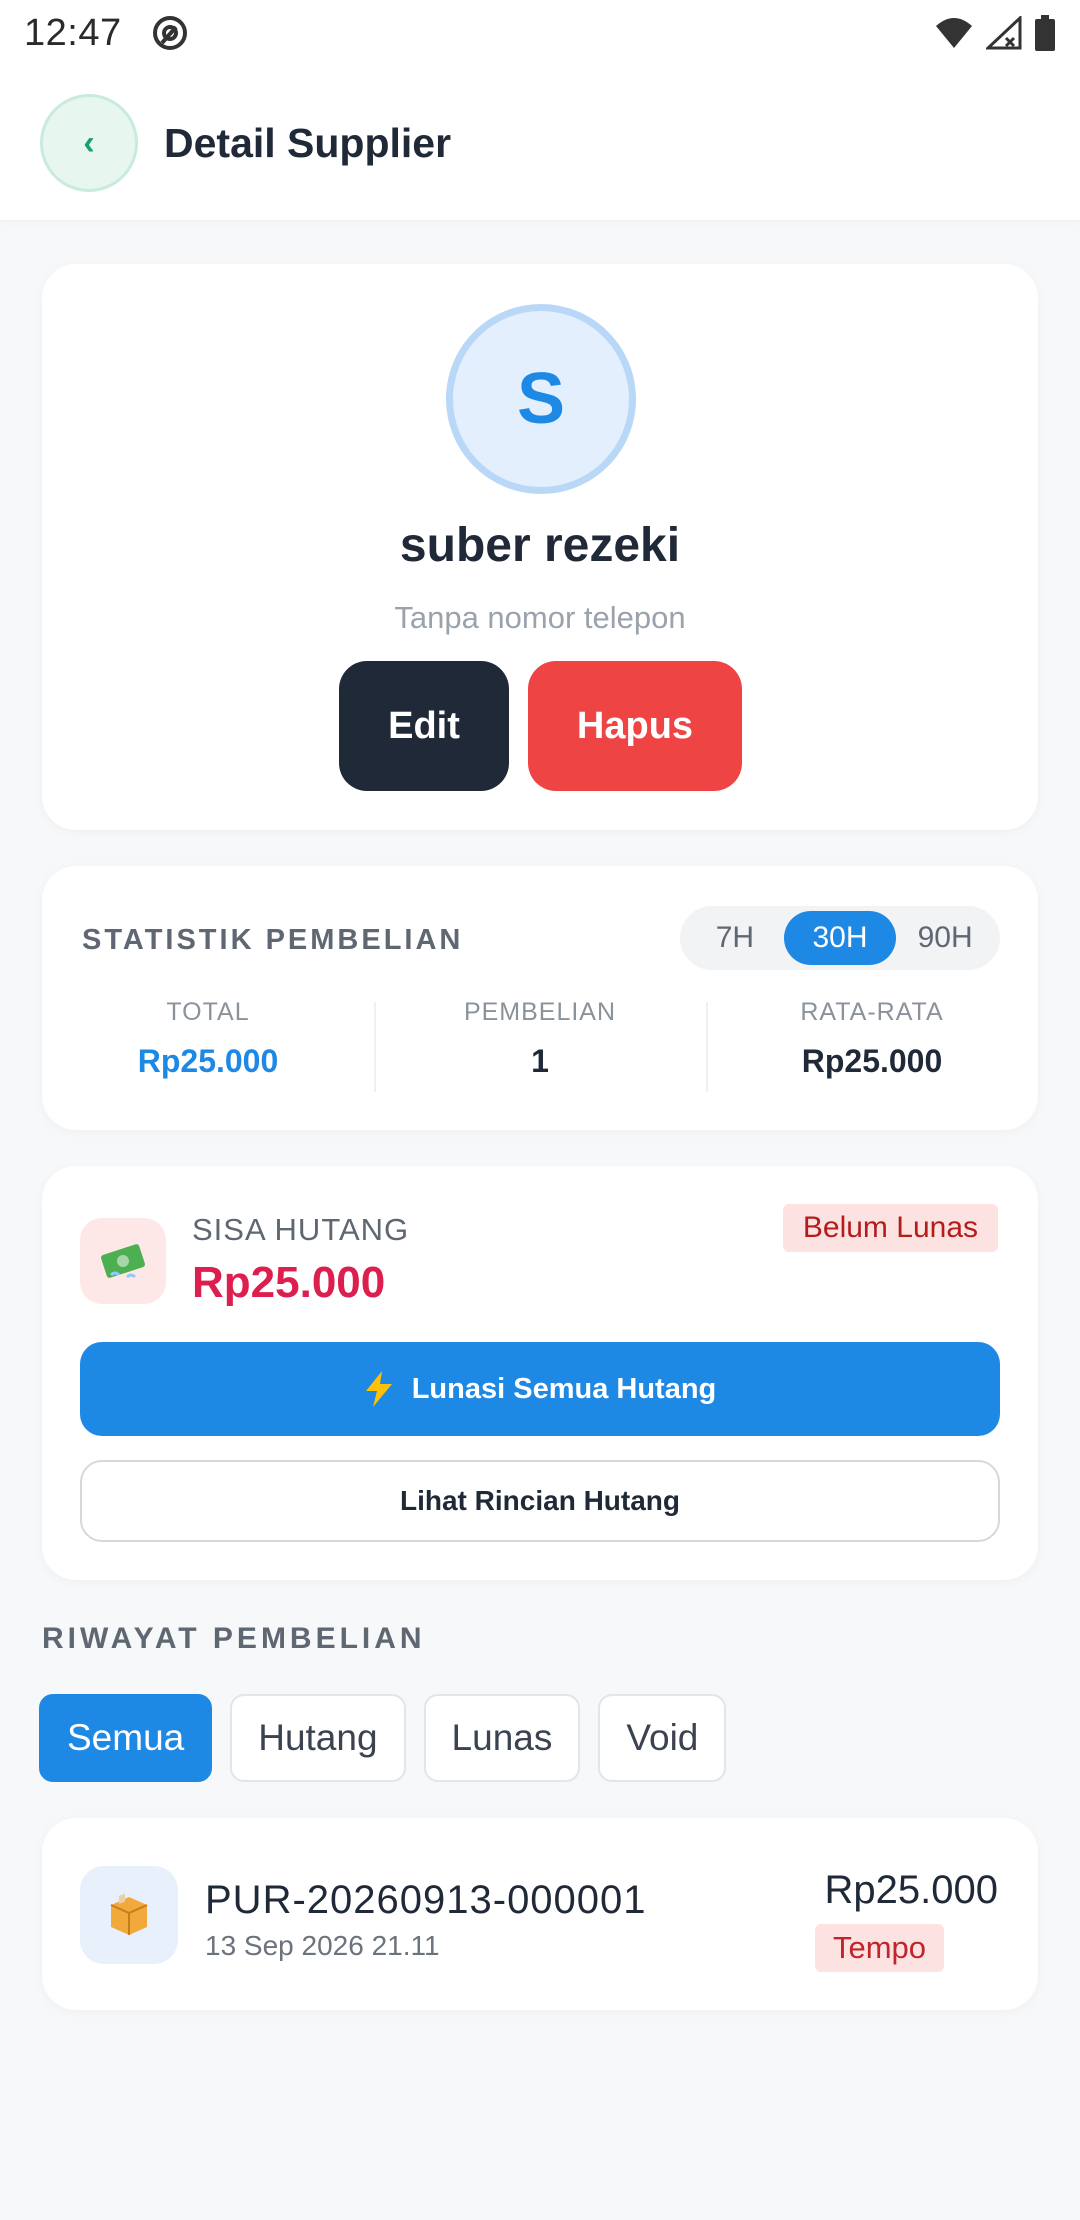  Describe the element at coordinates (318, 1738) in the screenshot. I see `filter-hutang: Hutang` at that location.